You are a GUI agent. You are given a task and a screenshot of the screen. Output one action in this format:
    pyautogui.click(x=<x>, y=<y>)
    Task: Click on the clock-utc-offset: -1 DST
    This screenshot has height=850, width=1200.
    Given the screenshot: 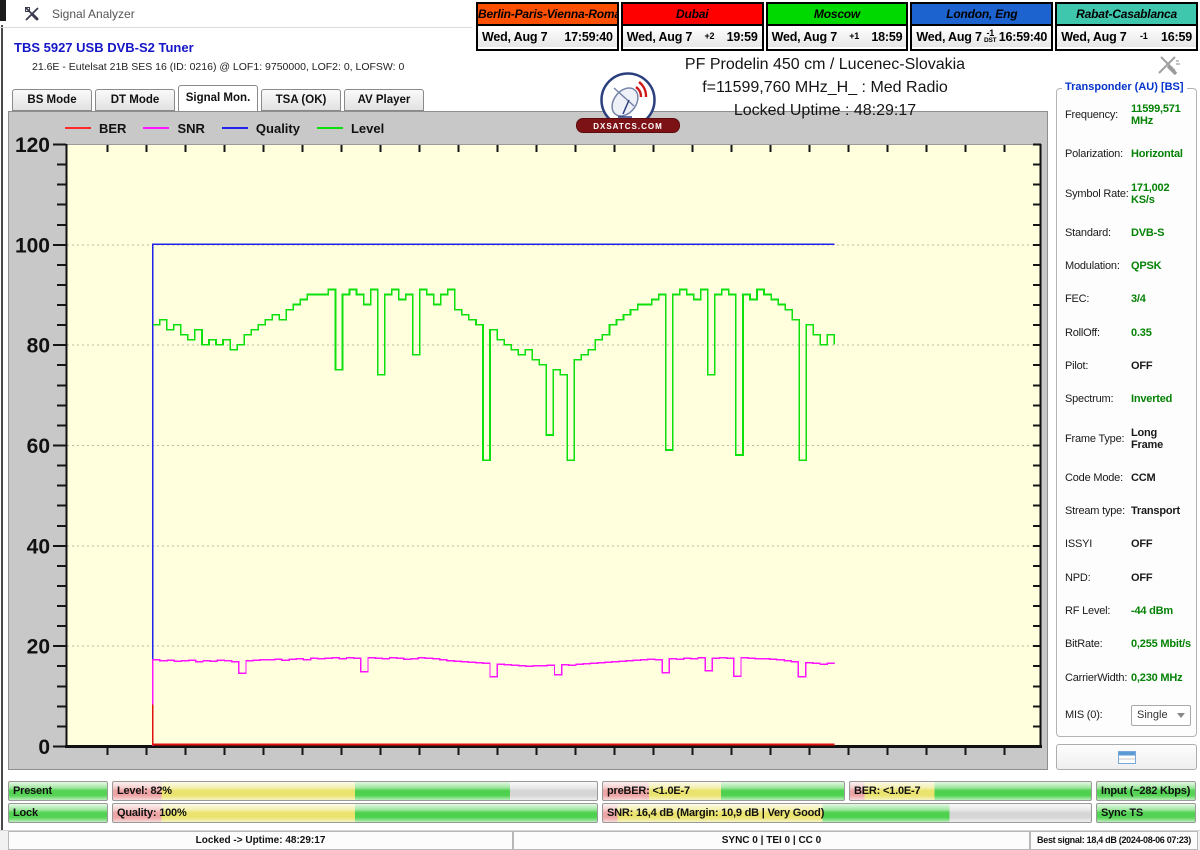 What is the action you would take?
    pyautogui.click(x=990, y=36)
    